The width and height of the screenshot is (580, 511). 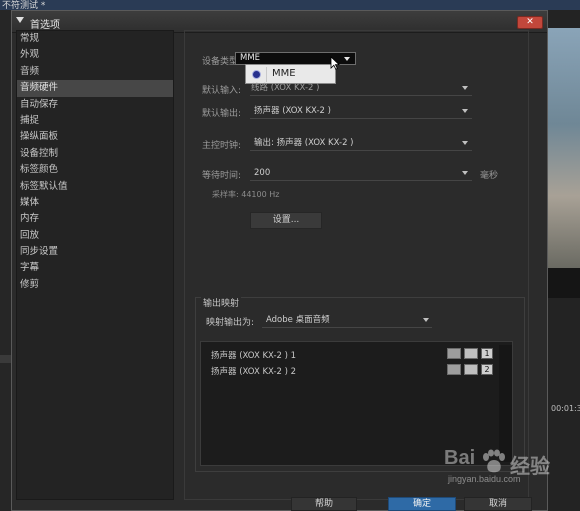 I want to click on sidebar-item: 操纵面板, so click(x=95, y=137).